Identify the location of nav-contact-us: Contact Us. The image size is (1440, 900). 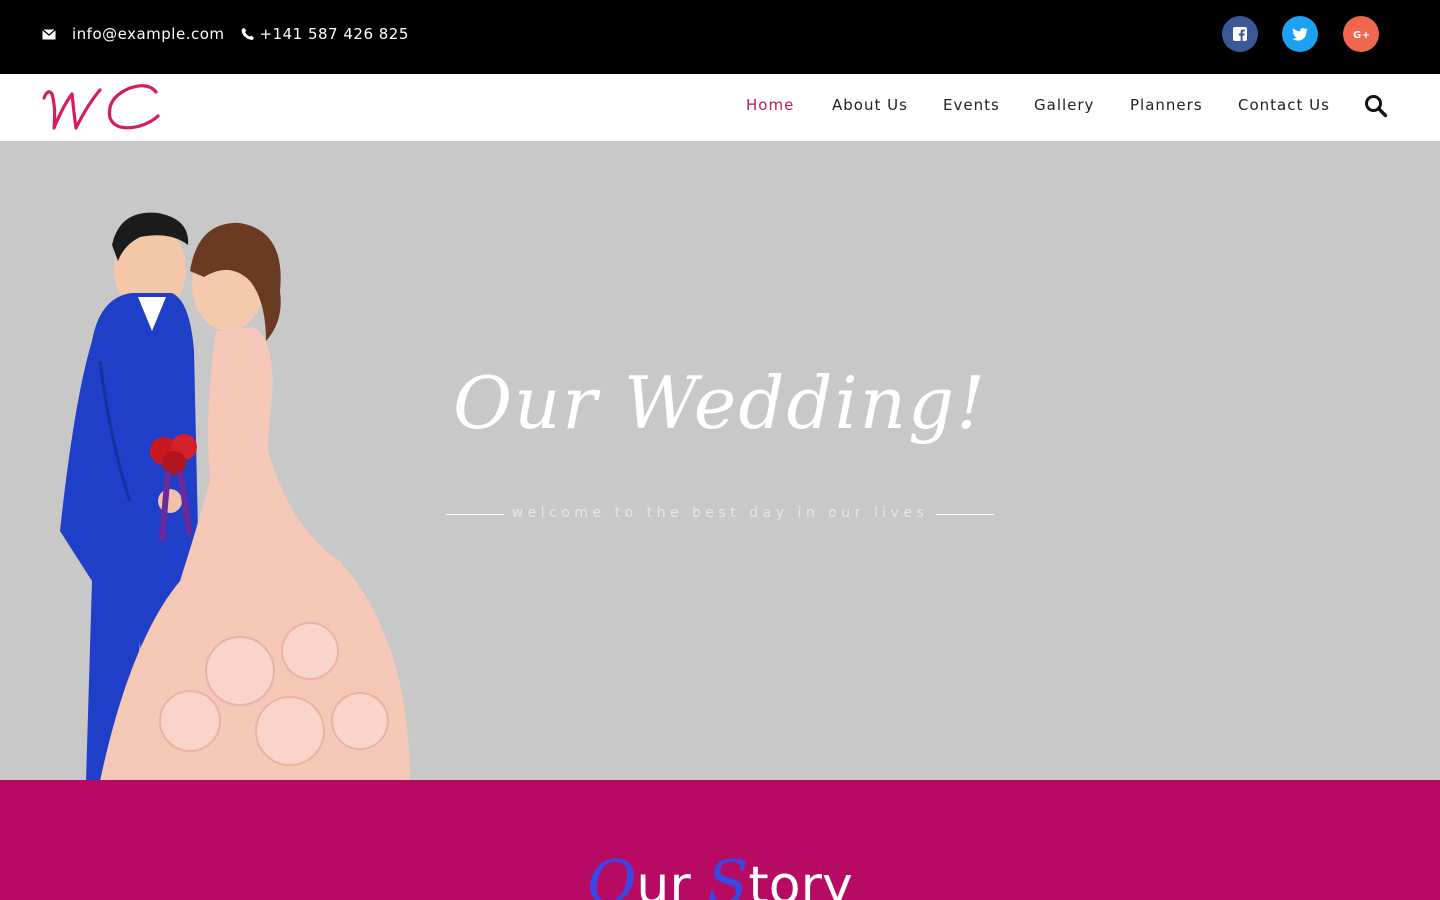
(1284, 105).